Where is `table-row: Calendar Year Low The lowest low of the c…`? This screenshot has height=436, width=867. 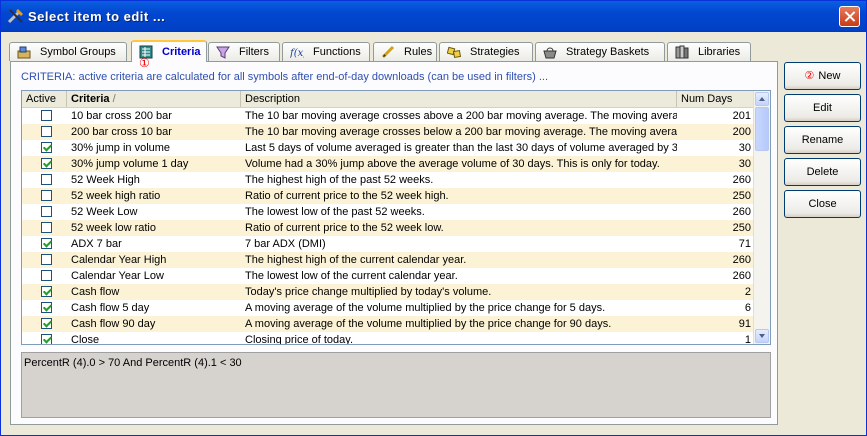
table-row: Calendar Year Low The lowest low of the c… is located at coordinates (388, 276).